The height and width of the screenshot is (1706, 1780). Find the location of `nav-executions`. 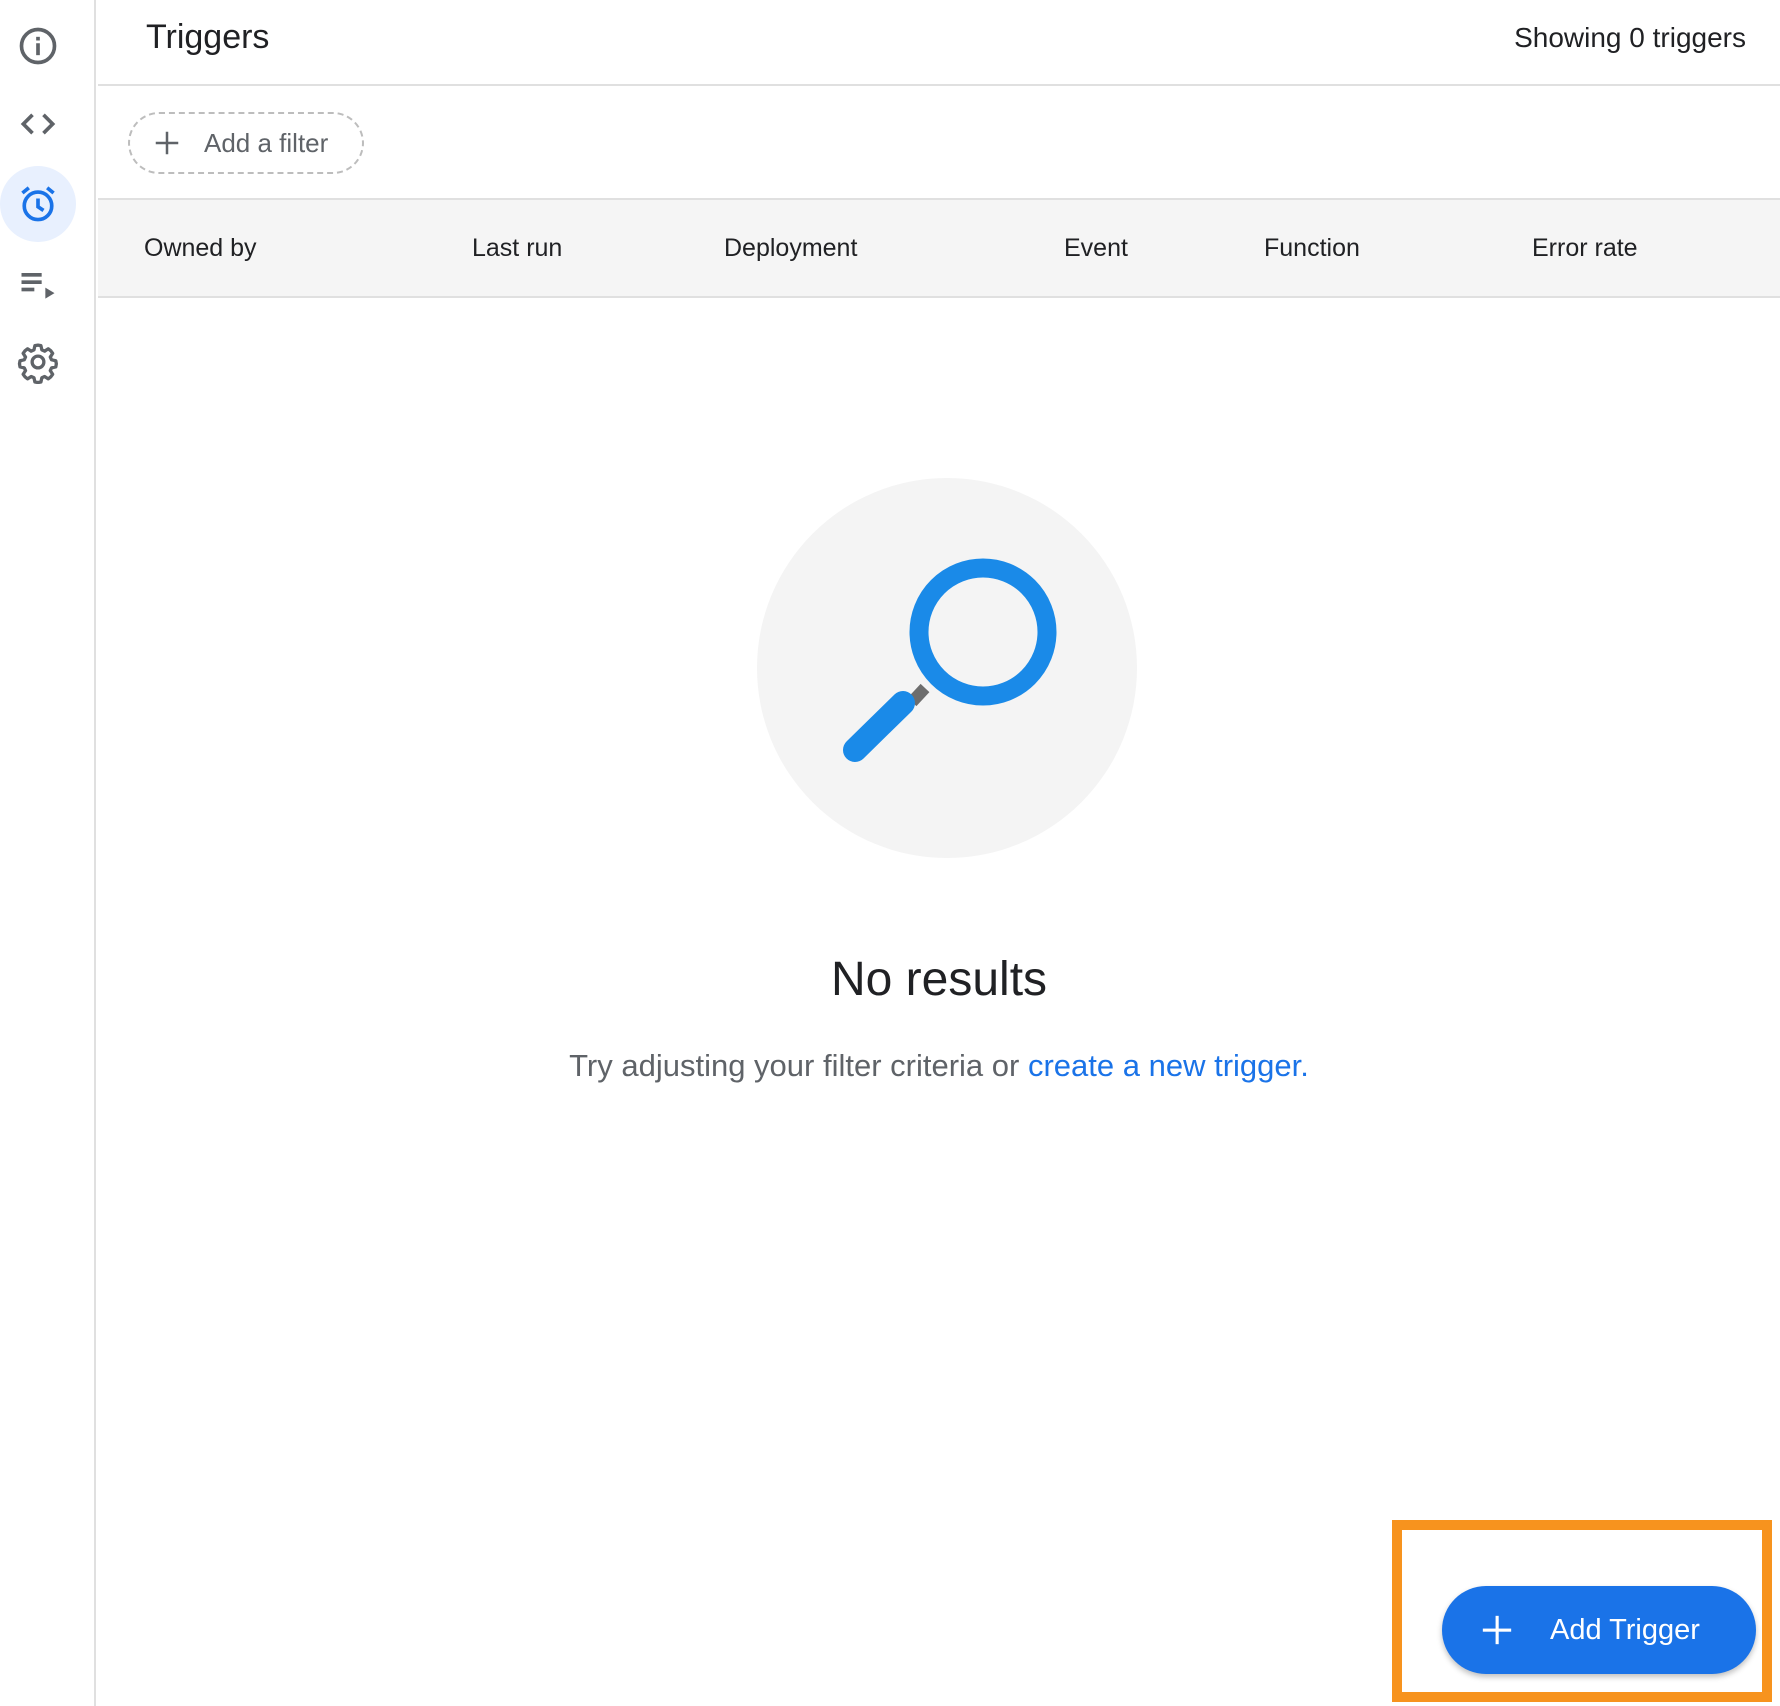

nav-executions is located at coordinates (38, 284).